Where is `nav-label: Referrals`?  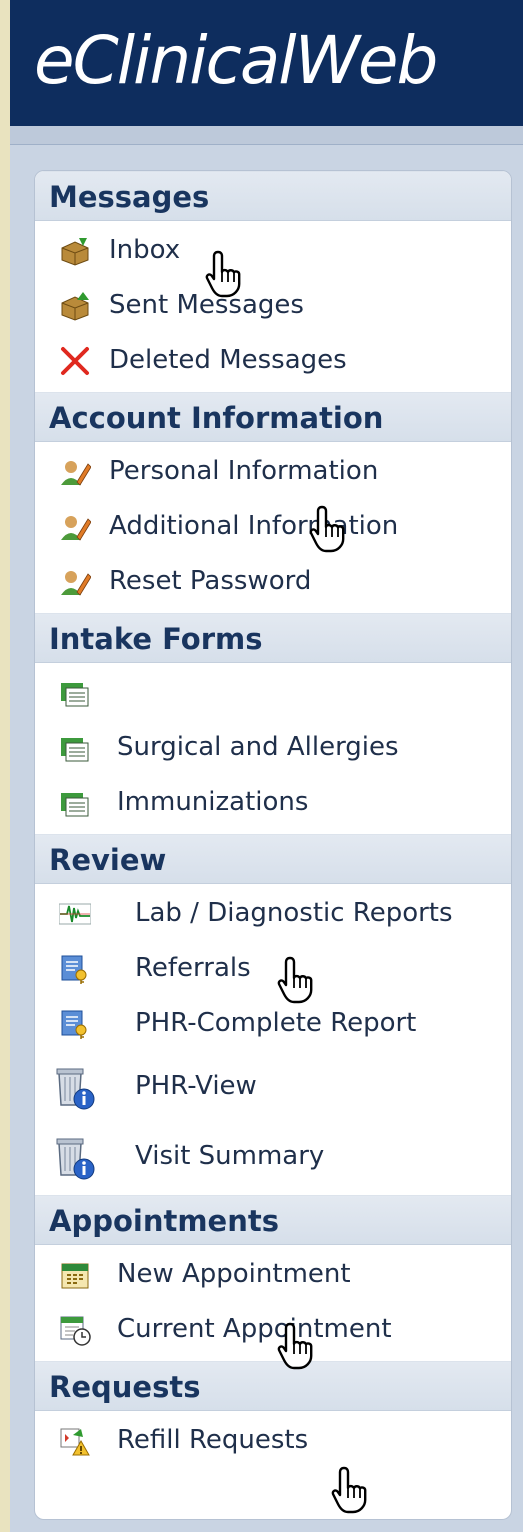
nav-label: Referrals is located at coordinates (193, 968).